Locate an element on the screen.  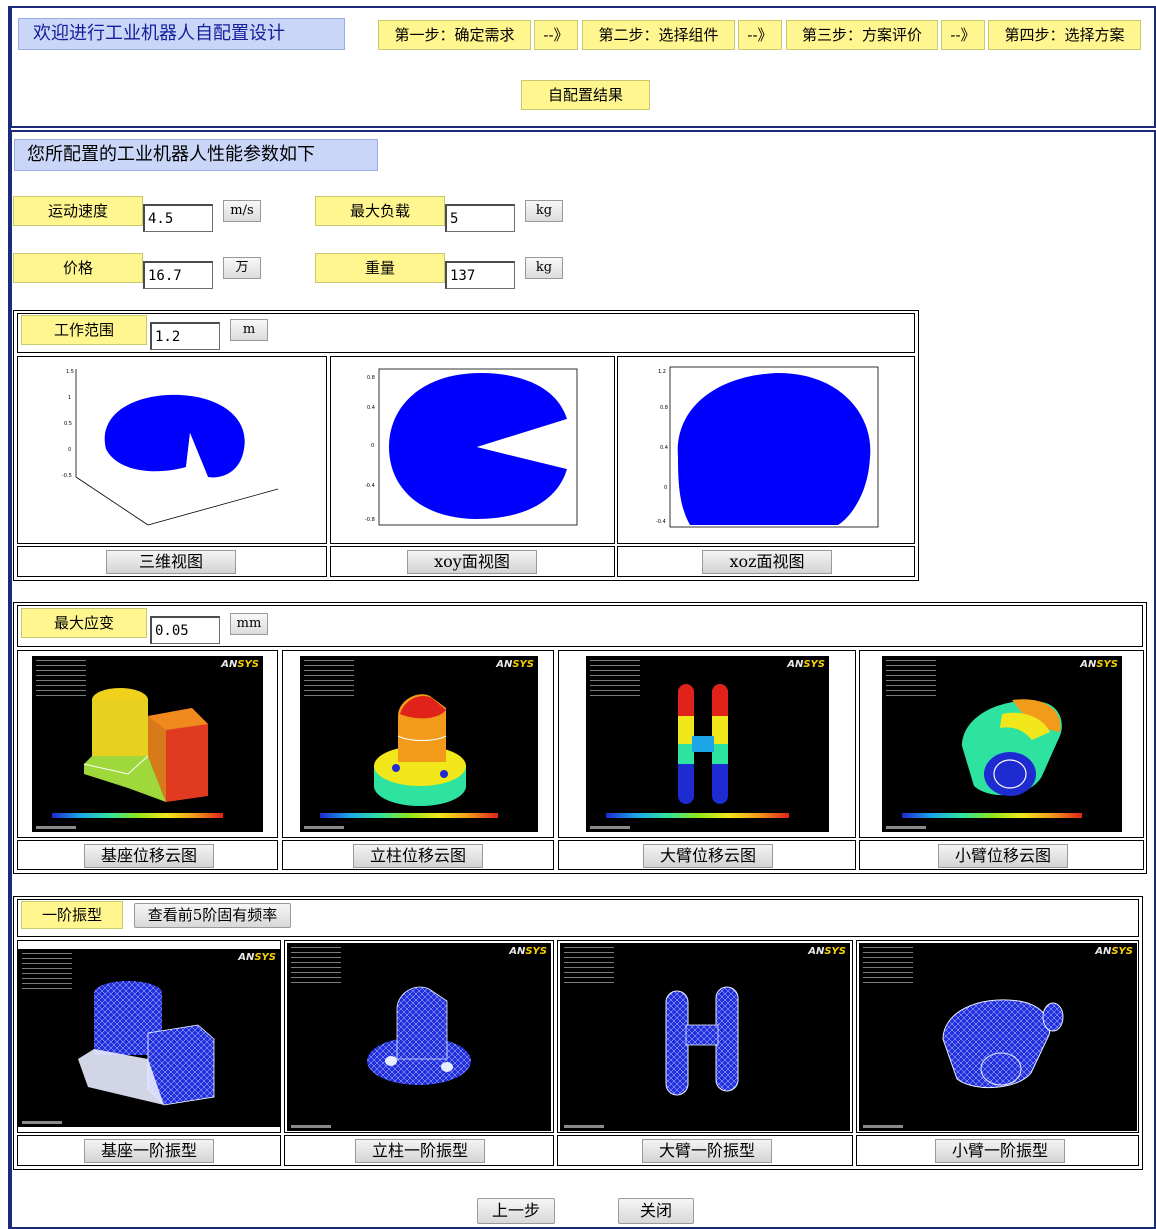
strain-forearm-cell: ANSYS is located at coordinates (1001, 744).